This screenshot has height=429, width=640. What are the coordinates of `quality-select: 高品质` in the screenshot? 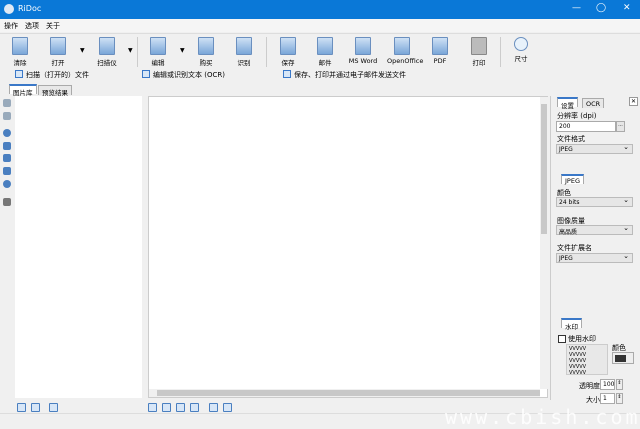 It's located at (594, 230).